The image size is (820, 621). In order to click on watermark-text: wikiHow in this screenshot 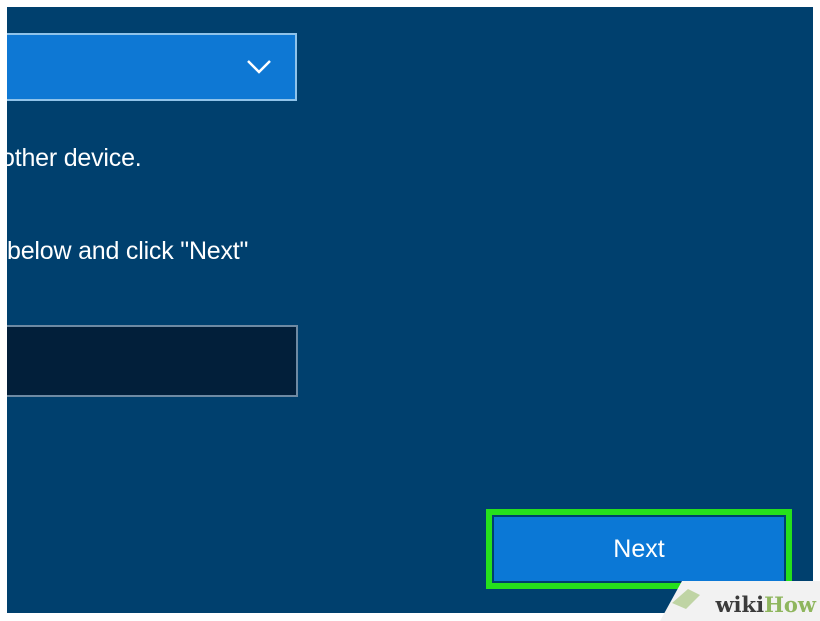, I will do `click(765, 604)`.